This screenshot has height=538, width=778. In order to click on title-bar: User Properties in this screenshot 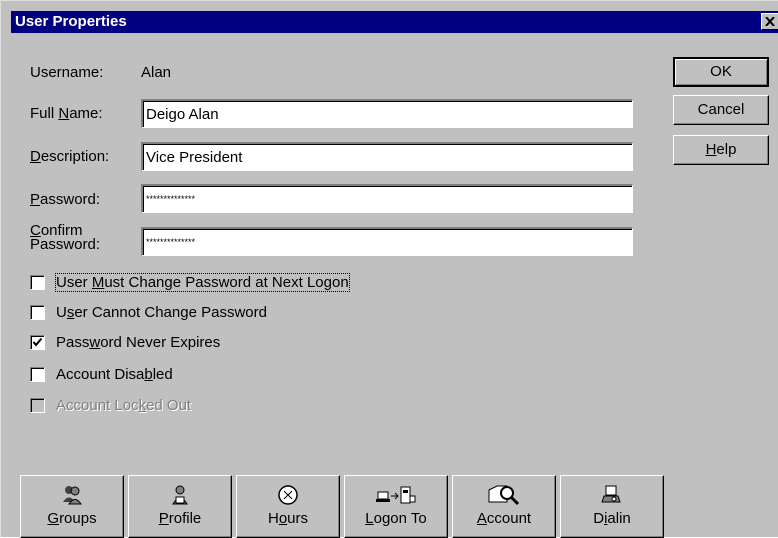, I will do `click(394, 22)`.